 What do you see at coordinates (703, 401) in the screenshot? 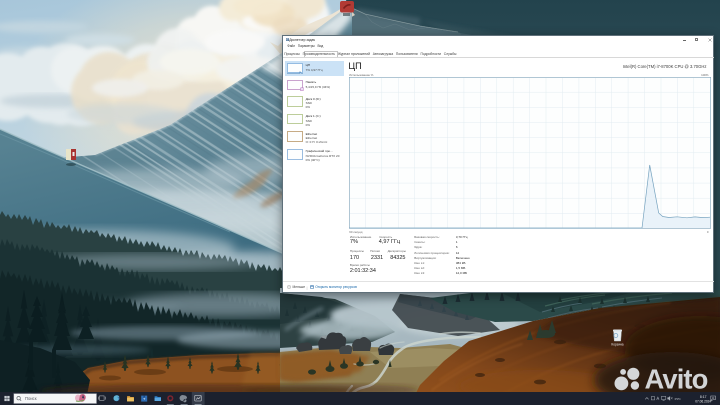
I see `svg-text: 07.06.2024` at bounding box center [703, 401].